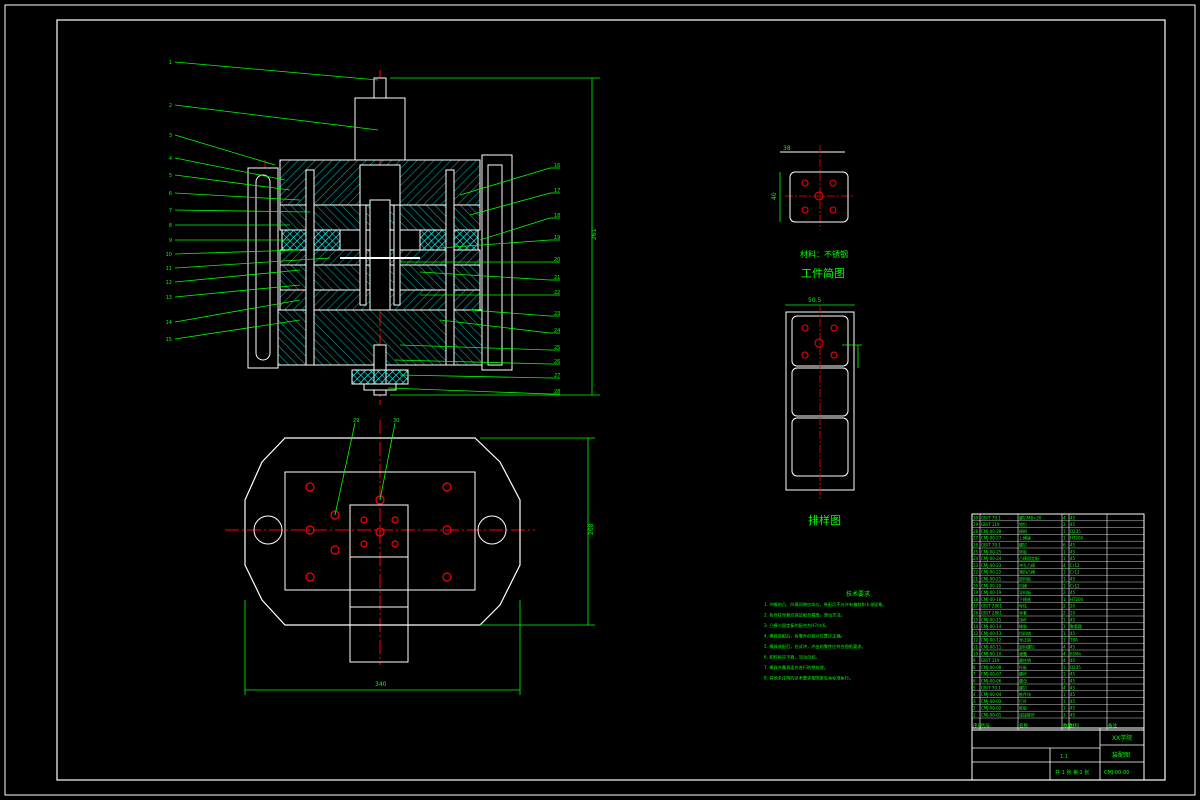 Image resolution: width=1200 pixels, height=800 pixels. I want to click on callout-24: 24, so click(557, 331).